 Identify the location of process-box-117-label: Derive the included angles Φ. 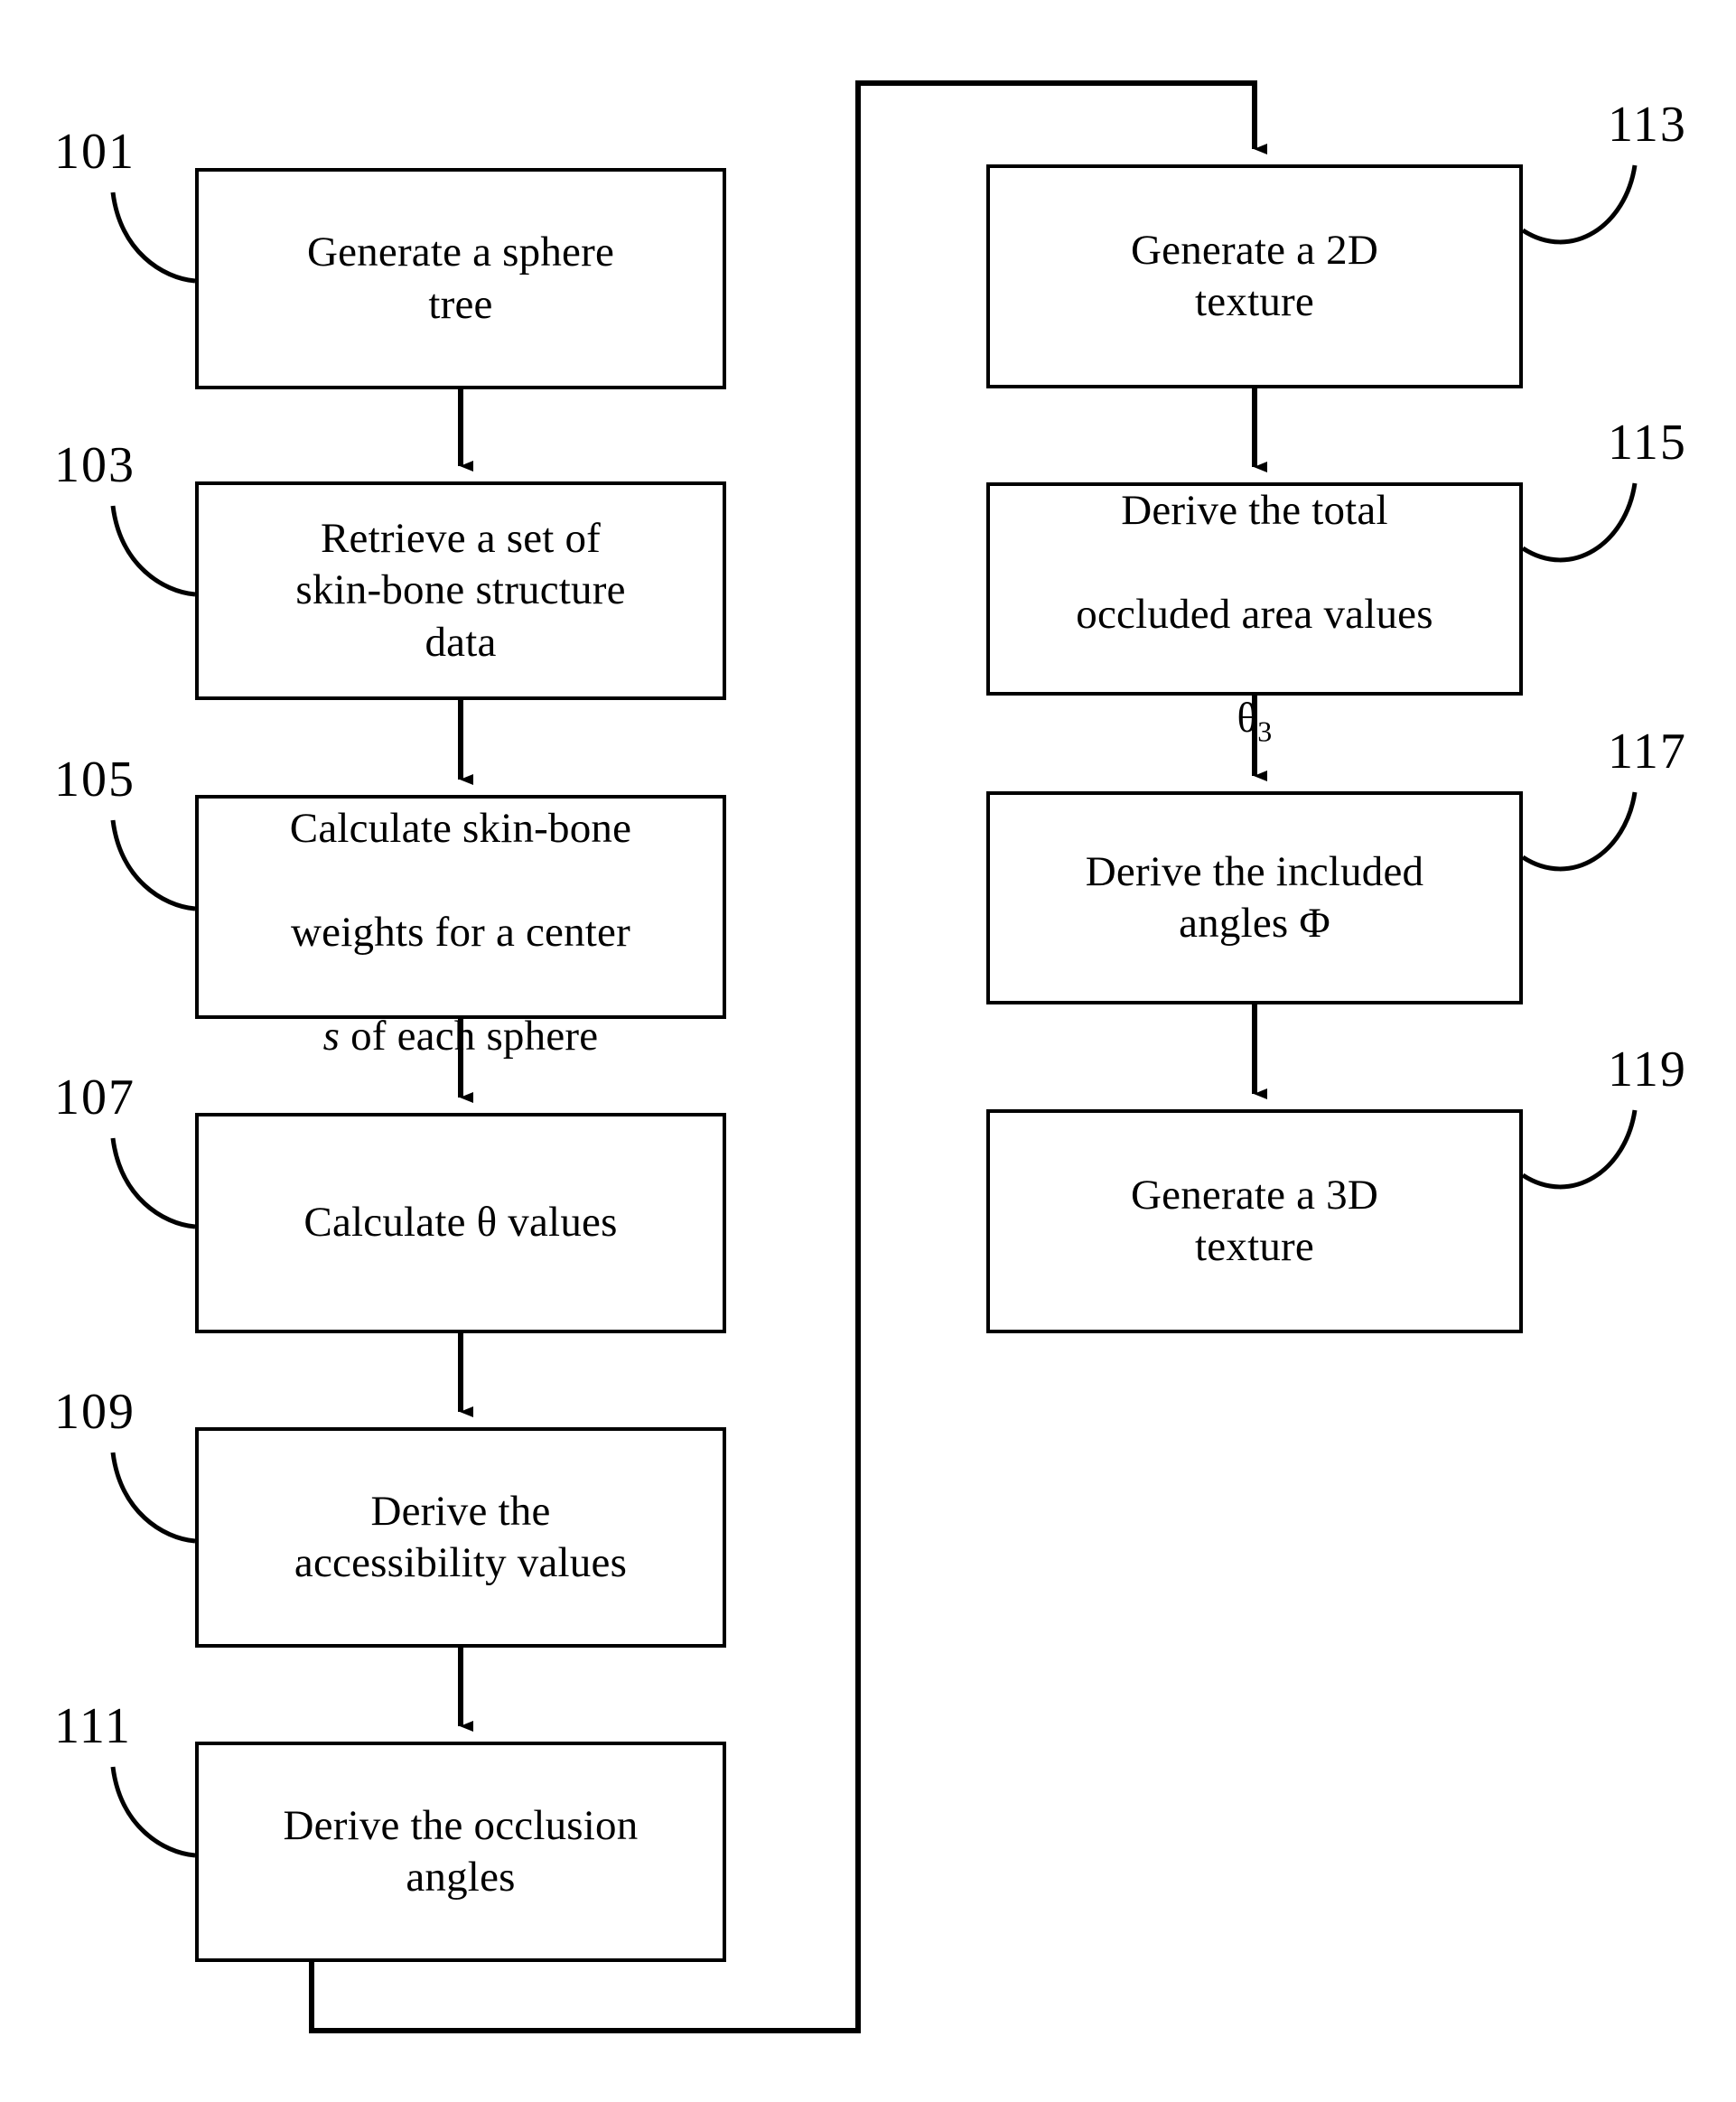
(1254, 897).